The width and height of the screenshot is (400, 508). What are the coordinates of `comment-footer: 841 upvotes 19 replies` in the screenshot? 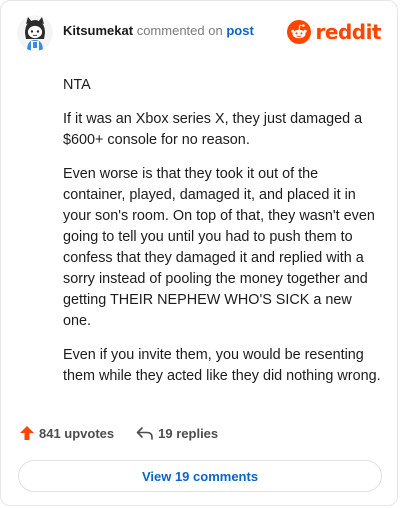 It's located at (118, 433).